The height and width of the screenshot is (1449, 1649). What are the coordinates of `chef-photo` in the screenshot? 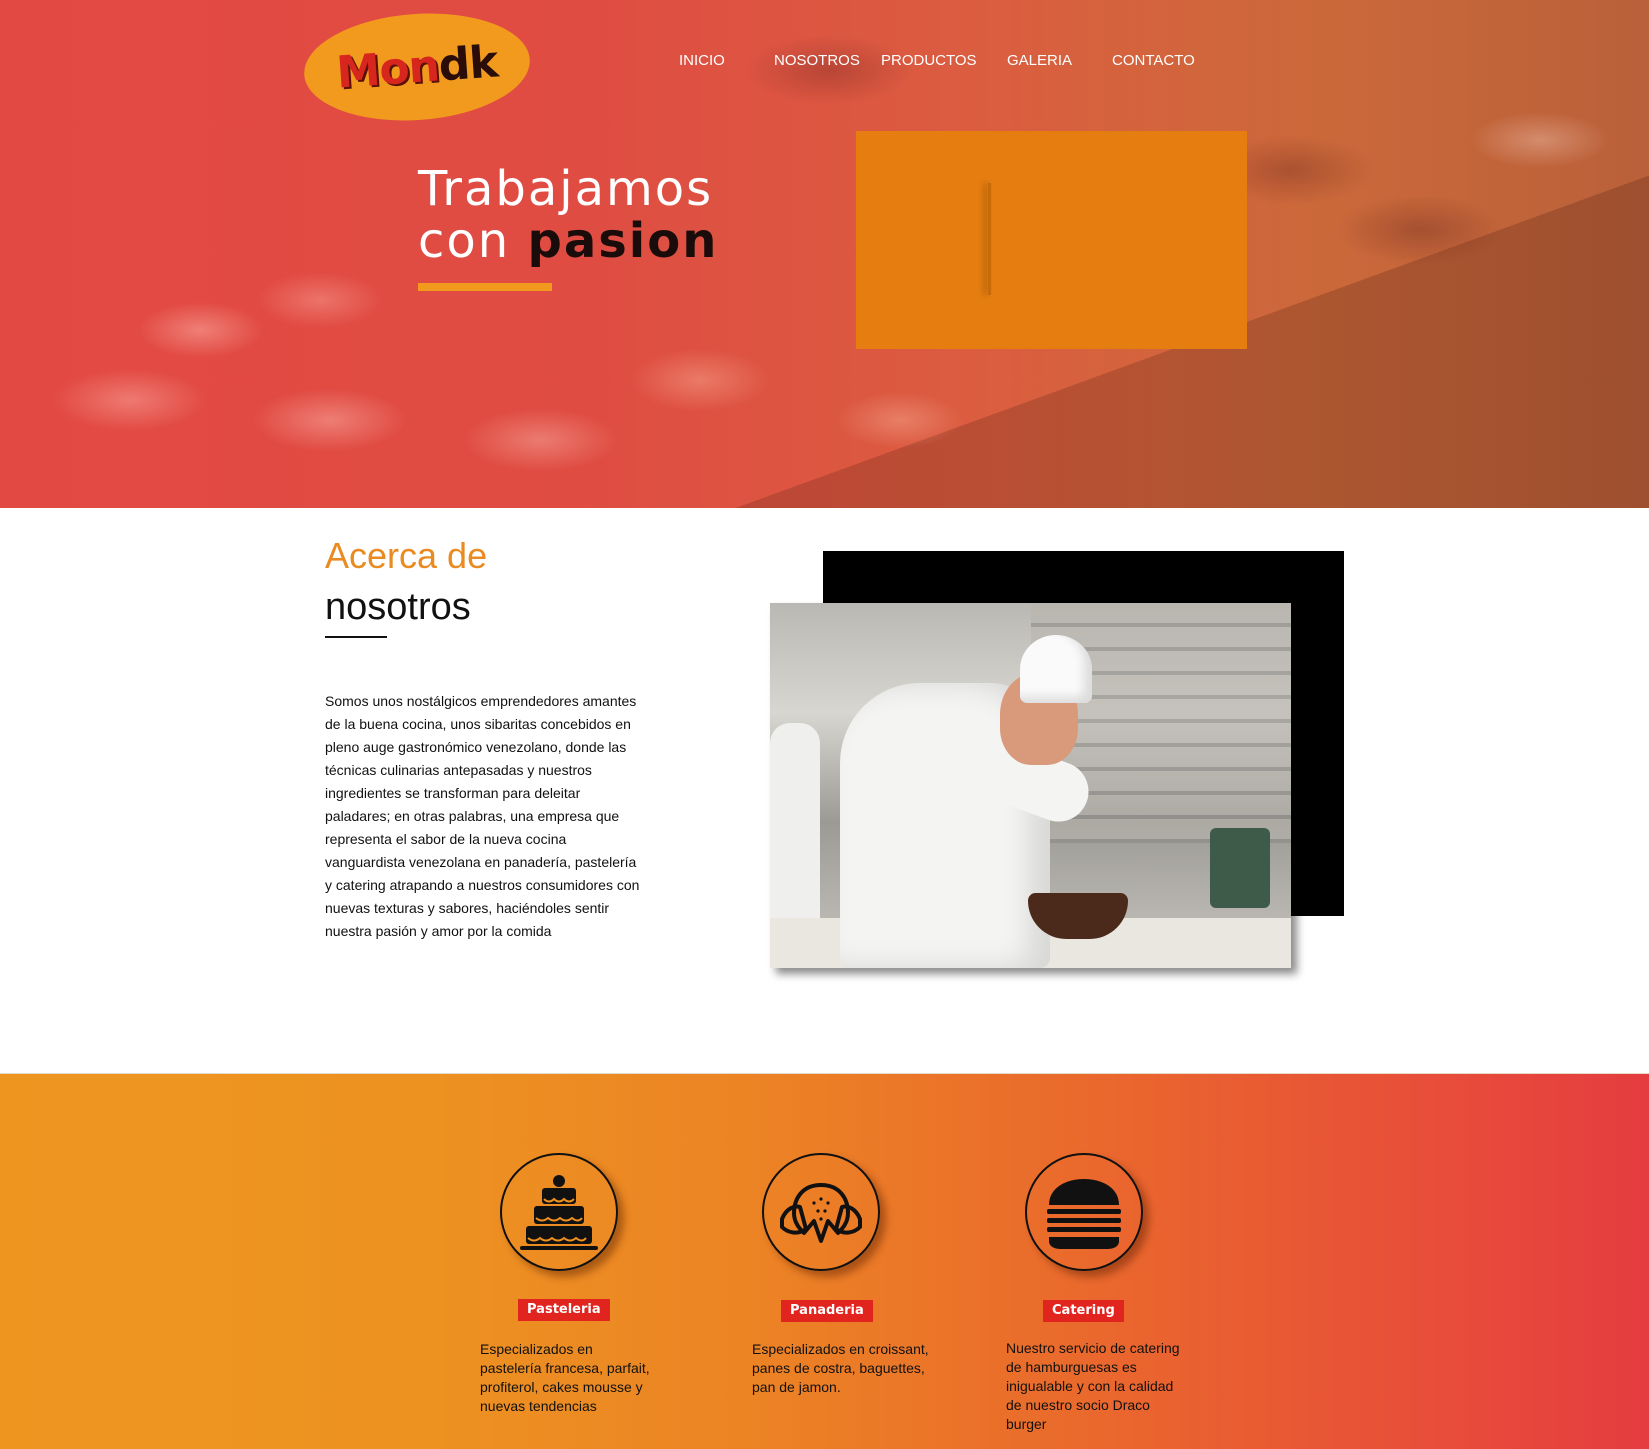 It's located at (1030, 785).